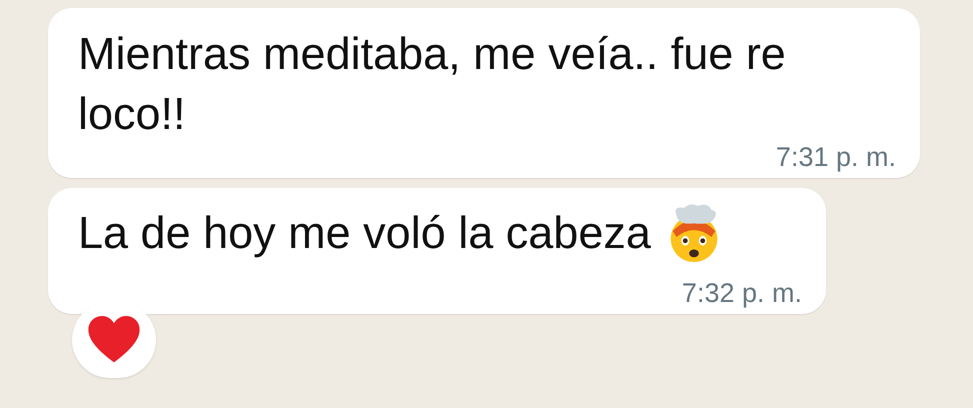 The width and height of the screenshot is (973, 408). Describe the element at coordinates (835, 157) in the screenshot. I see `message-time: 7:31 p. m.` at that location.